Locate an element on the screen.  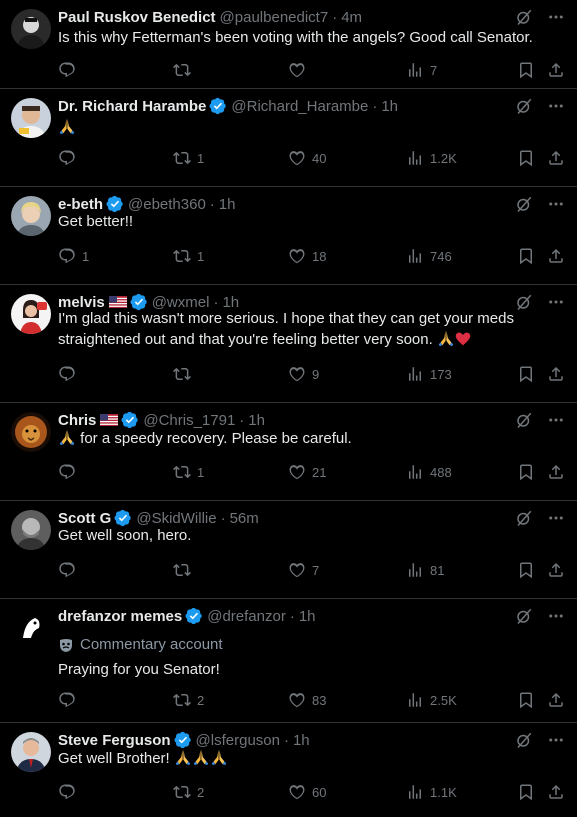
display-name: melvis is located at coordinates (81, 302).